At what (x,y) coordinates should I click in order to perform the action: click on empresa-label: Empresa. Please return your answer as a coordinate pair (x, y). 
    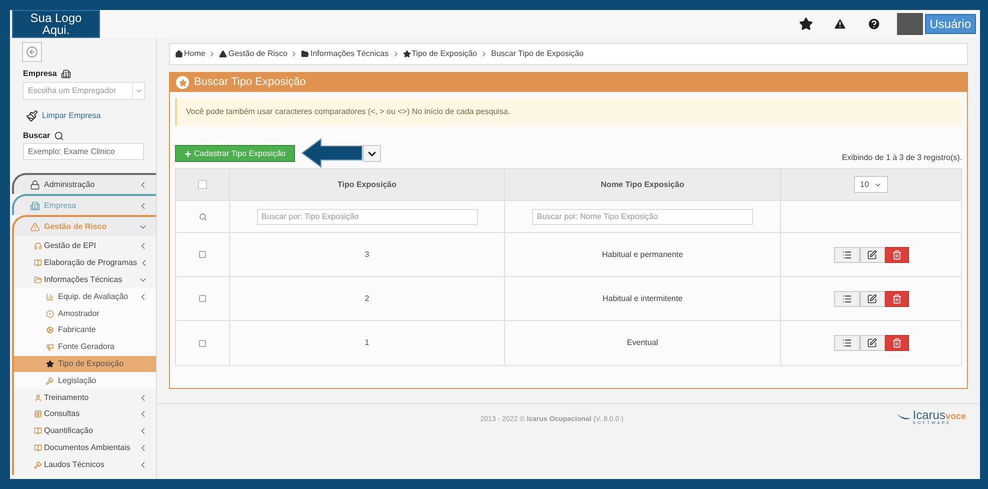
    Looking at the image, I should click on (40, 74).